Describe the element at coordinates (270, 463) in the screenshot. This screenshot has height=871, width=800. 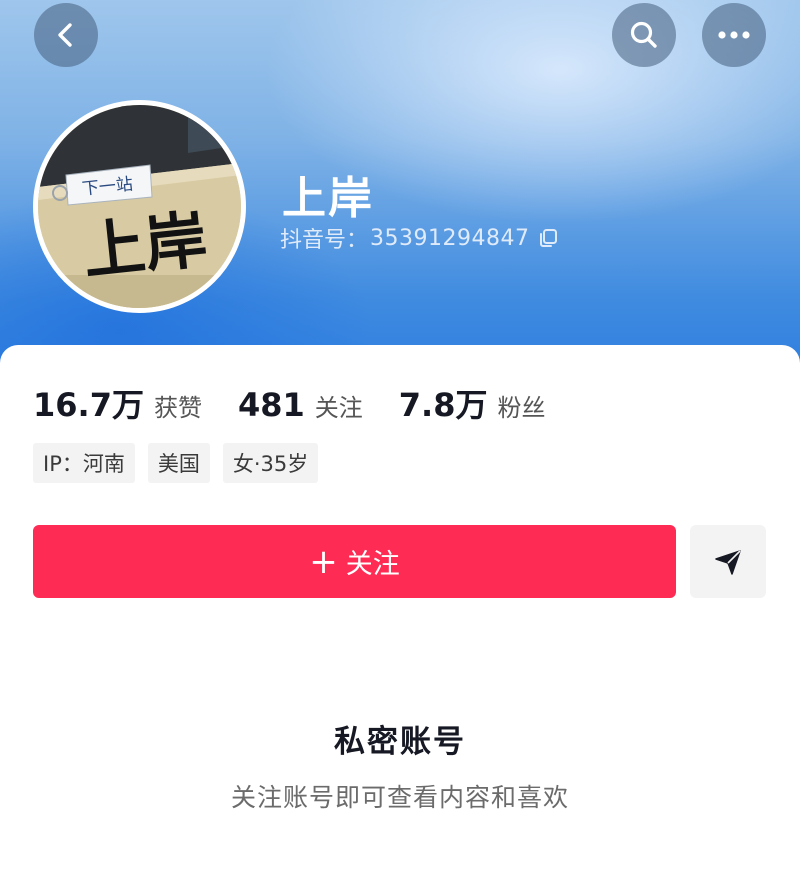
I see `tag-gender-age: 女·35岁` at that location.